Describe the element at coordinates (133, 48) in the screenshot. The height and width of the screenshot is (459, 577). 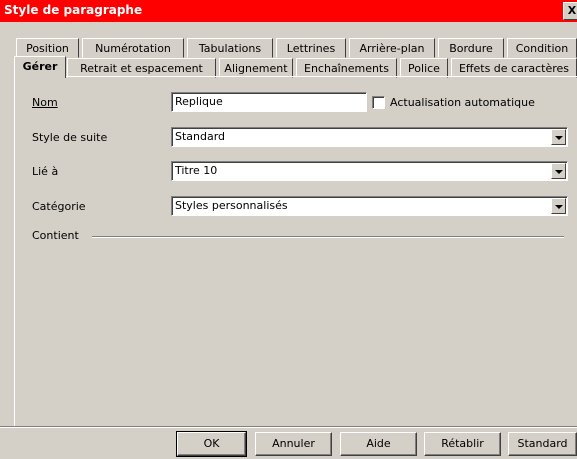
I see `tab-numerotation: Numérotation` at that location.